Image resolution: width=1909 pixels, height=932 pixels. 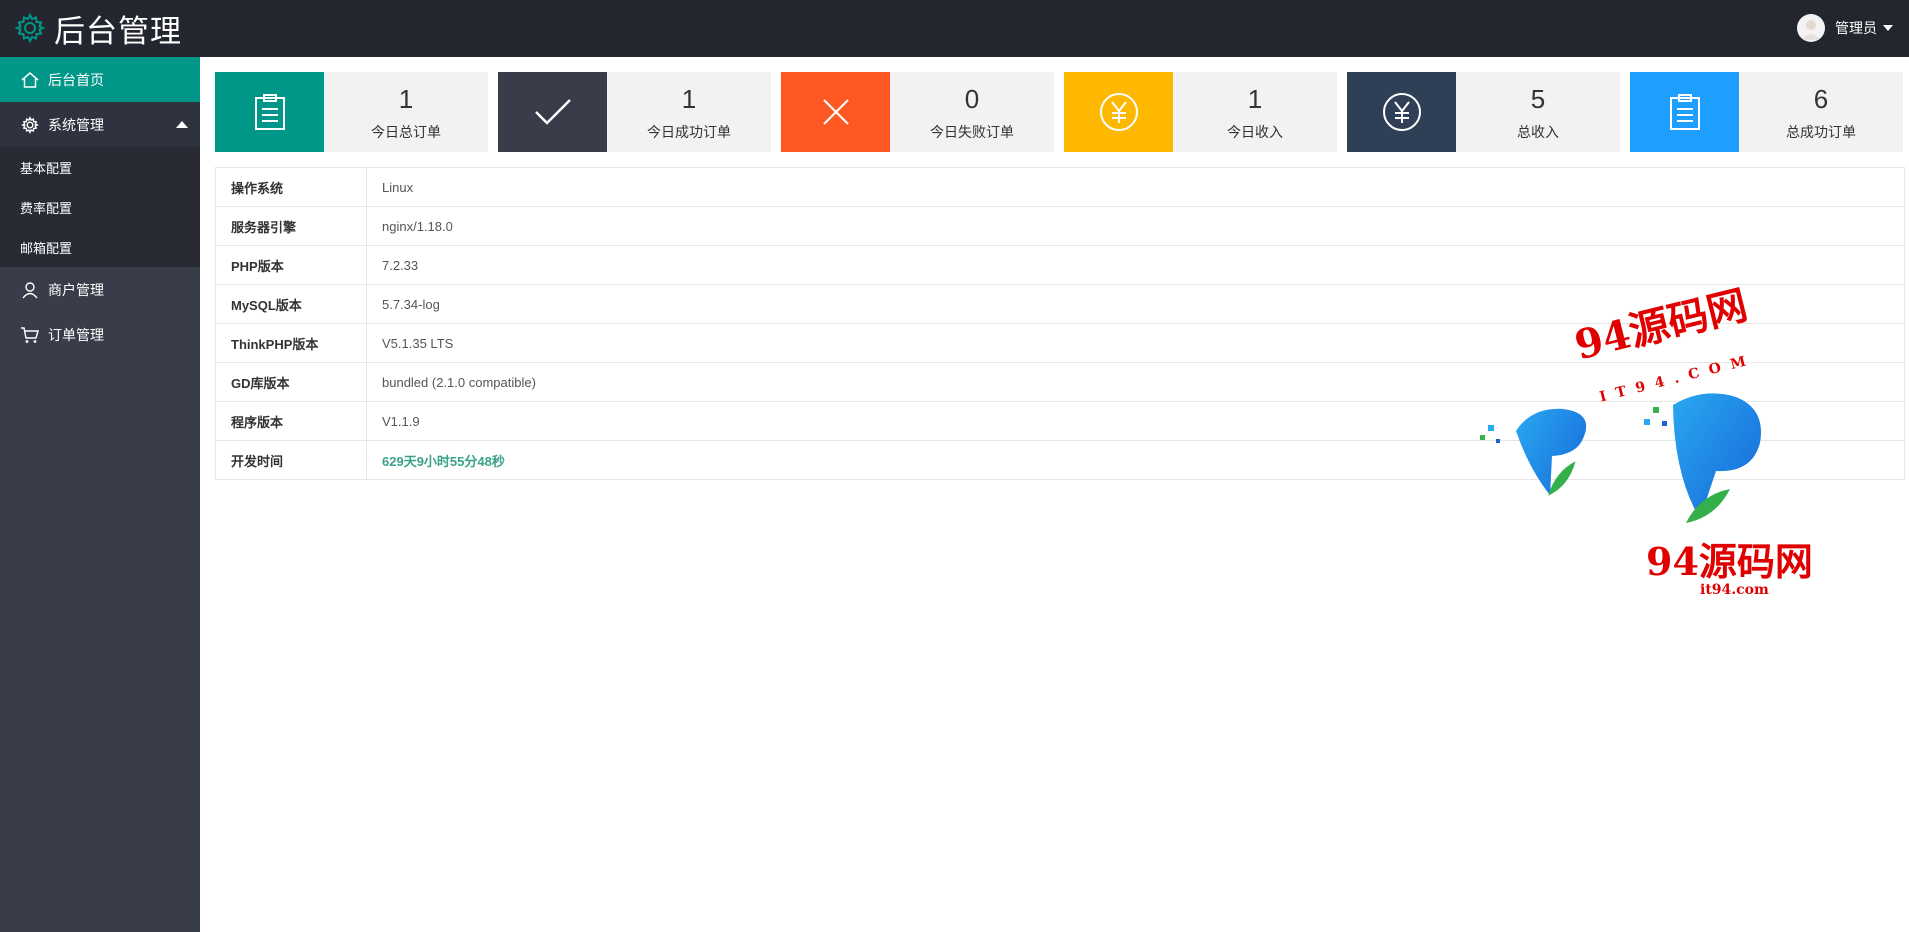 I want to click on sidebar-item-merchant: 商户管理, so click(x=100, y=289).